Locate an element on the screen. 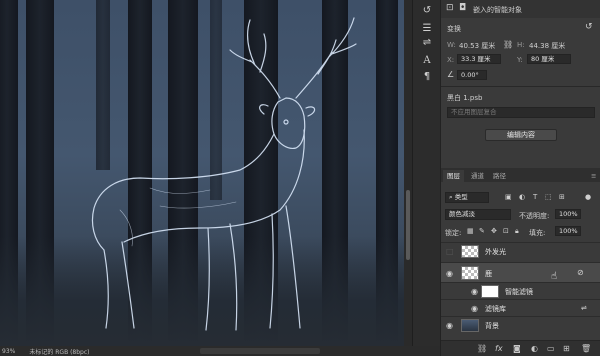  lock-transparent-icon: ▦ is located at coordinates (470, 231).